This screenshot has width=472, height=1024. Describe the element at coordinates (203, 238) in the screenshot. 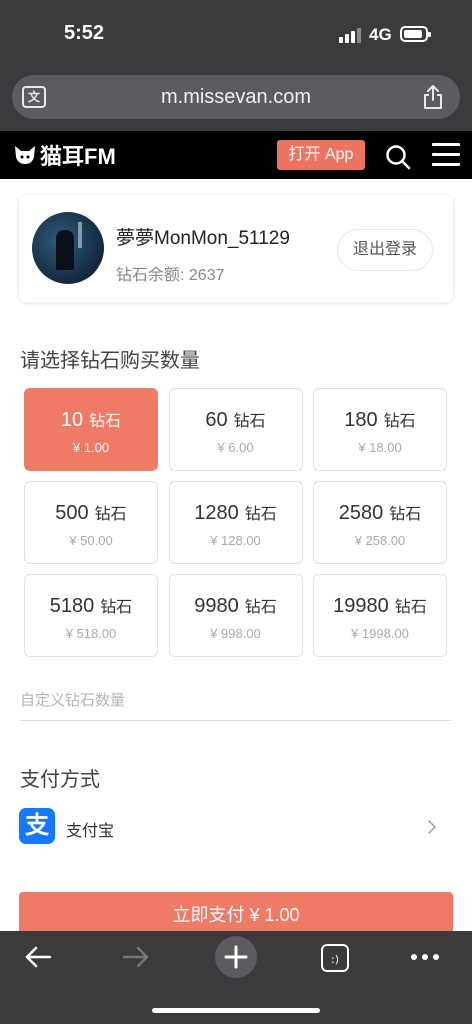

I see `username: 夢夢MonMon_51129` at that location.